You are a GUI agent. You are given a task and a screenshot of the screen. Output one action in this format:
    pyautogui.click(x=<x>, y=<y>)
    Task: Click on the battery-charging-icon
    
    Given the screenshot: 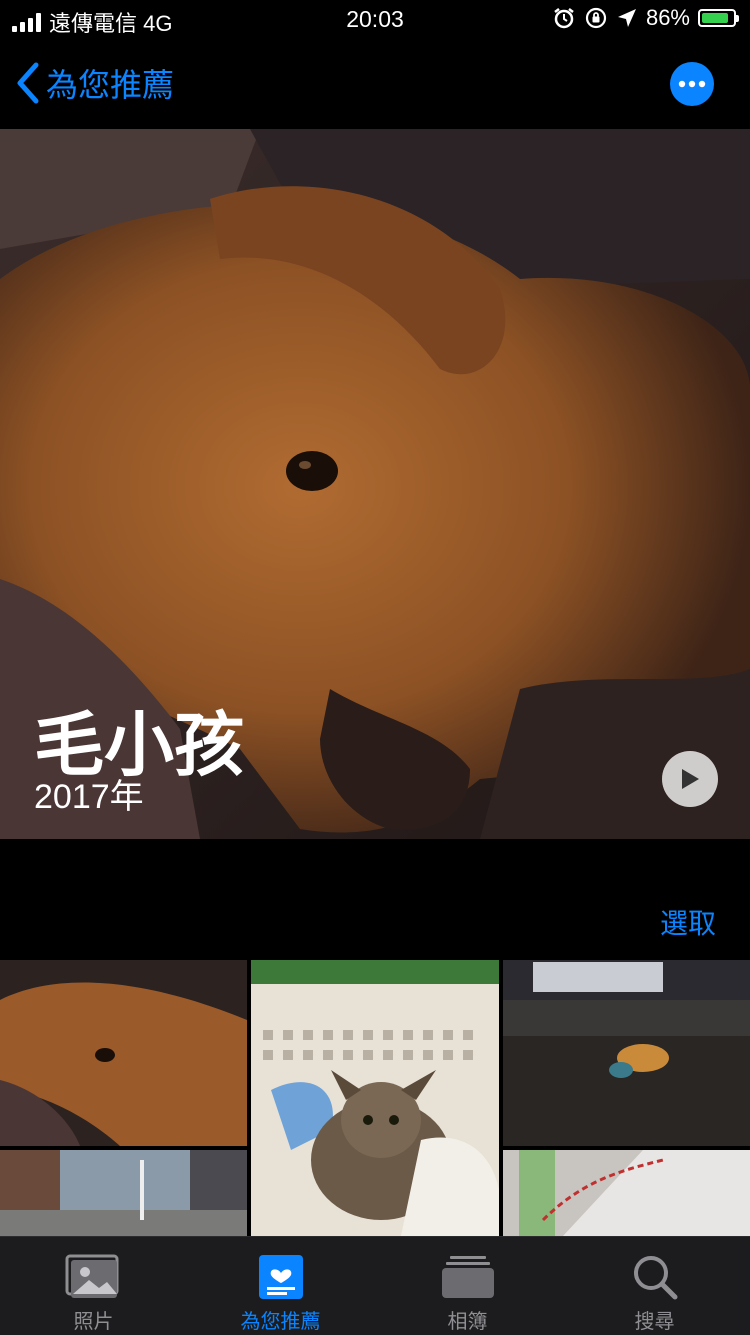 What is the action you would take?
    pyautogui.click(x=718, y=18)
    